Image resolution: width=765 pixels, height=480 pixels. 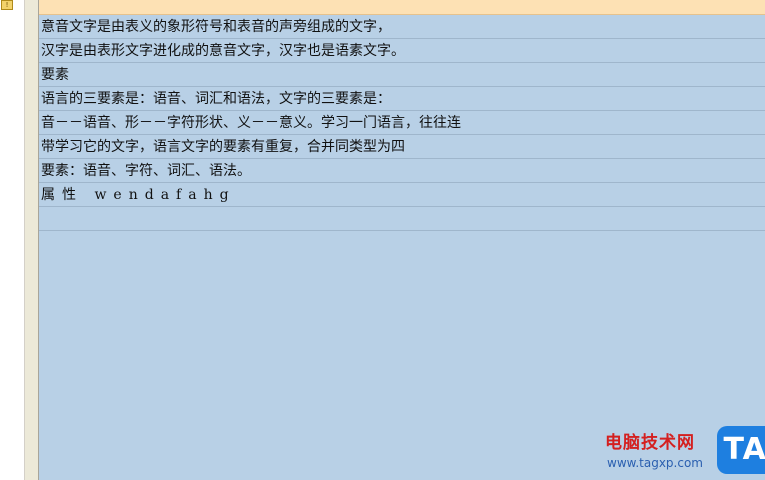 What do you see at coordinates (402, 99) in the screenshot?
I see `editor-line: 语言的三要素是：语音、词汇和语法，文字的三要素是：` at bounding box center [402, 99].